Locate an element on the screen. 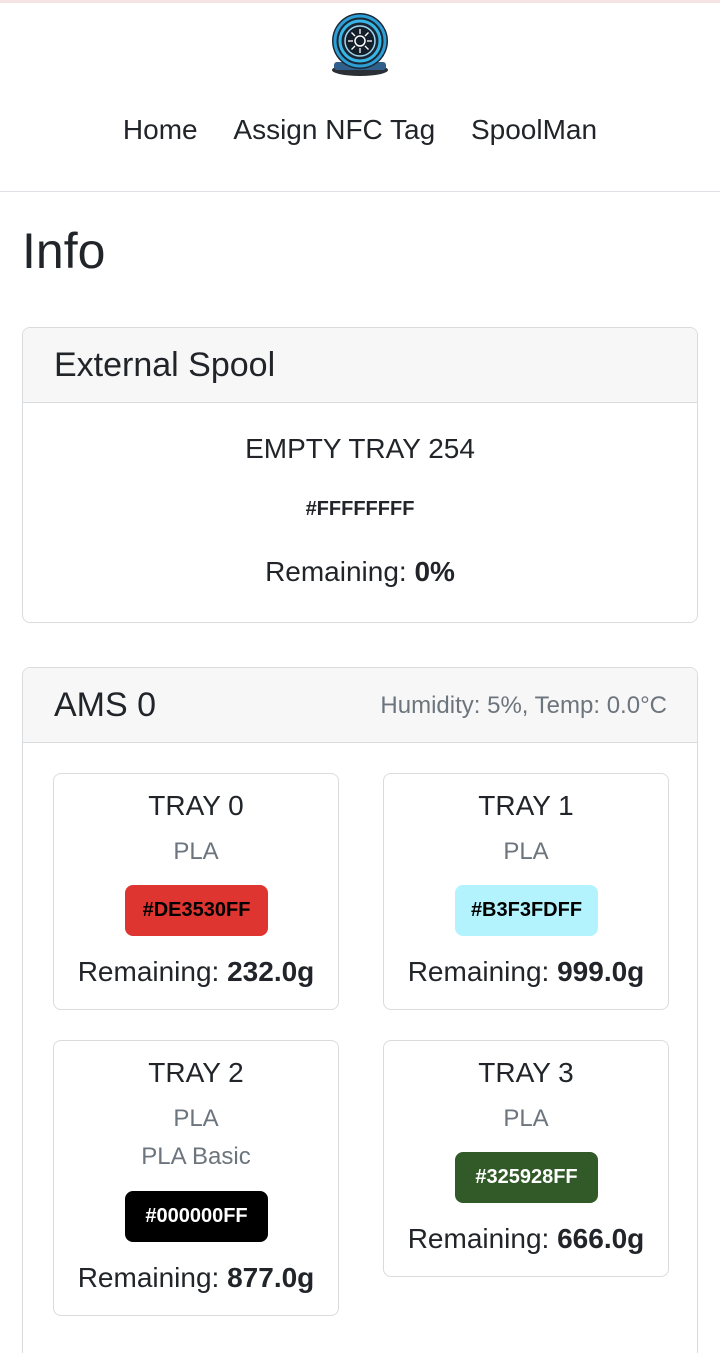 The image size is (720, 1353). nav-assign-nfc-tag: Assign NFC Tag is located at coordinates (334, 130).